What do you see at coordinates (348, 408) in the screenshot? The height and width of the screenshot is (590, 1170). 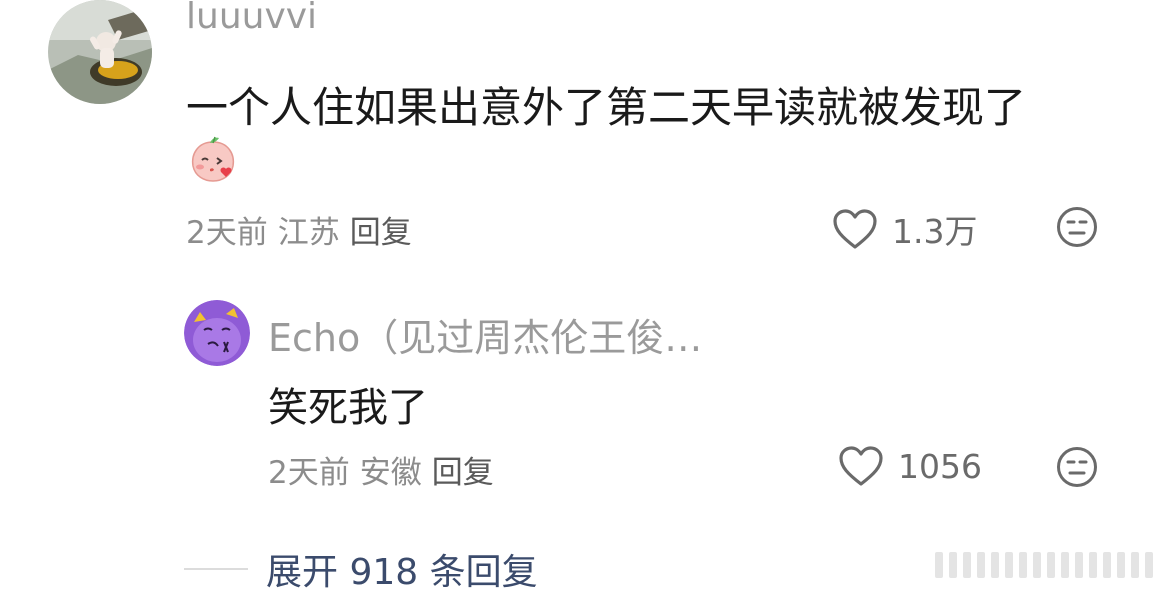 I see `reply-text: 笑死我了` at bounding box center [348, 408].